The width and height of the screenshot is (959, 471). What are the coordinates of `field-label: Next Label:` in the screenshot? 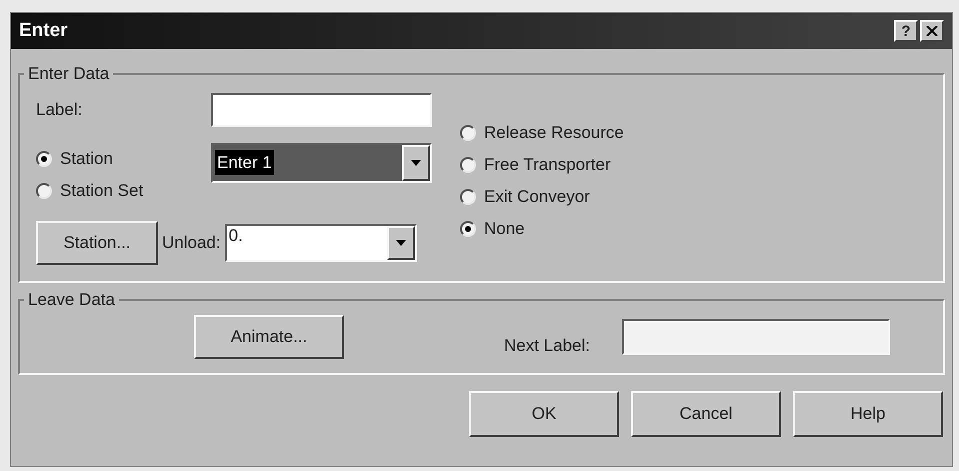 It's located at (547, 345).